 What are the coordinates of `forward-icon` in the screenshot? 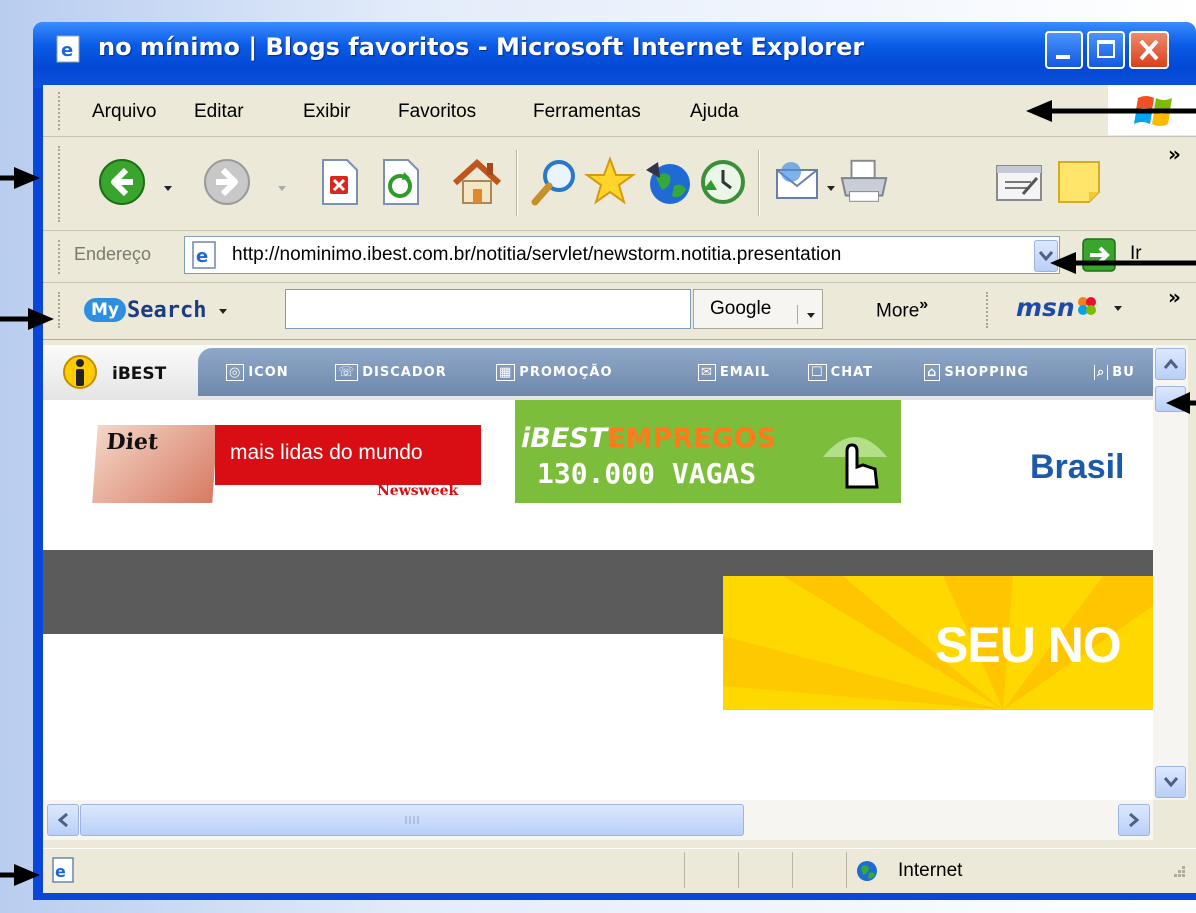 It's located at (227, 182).